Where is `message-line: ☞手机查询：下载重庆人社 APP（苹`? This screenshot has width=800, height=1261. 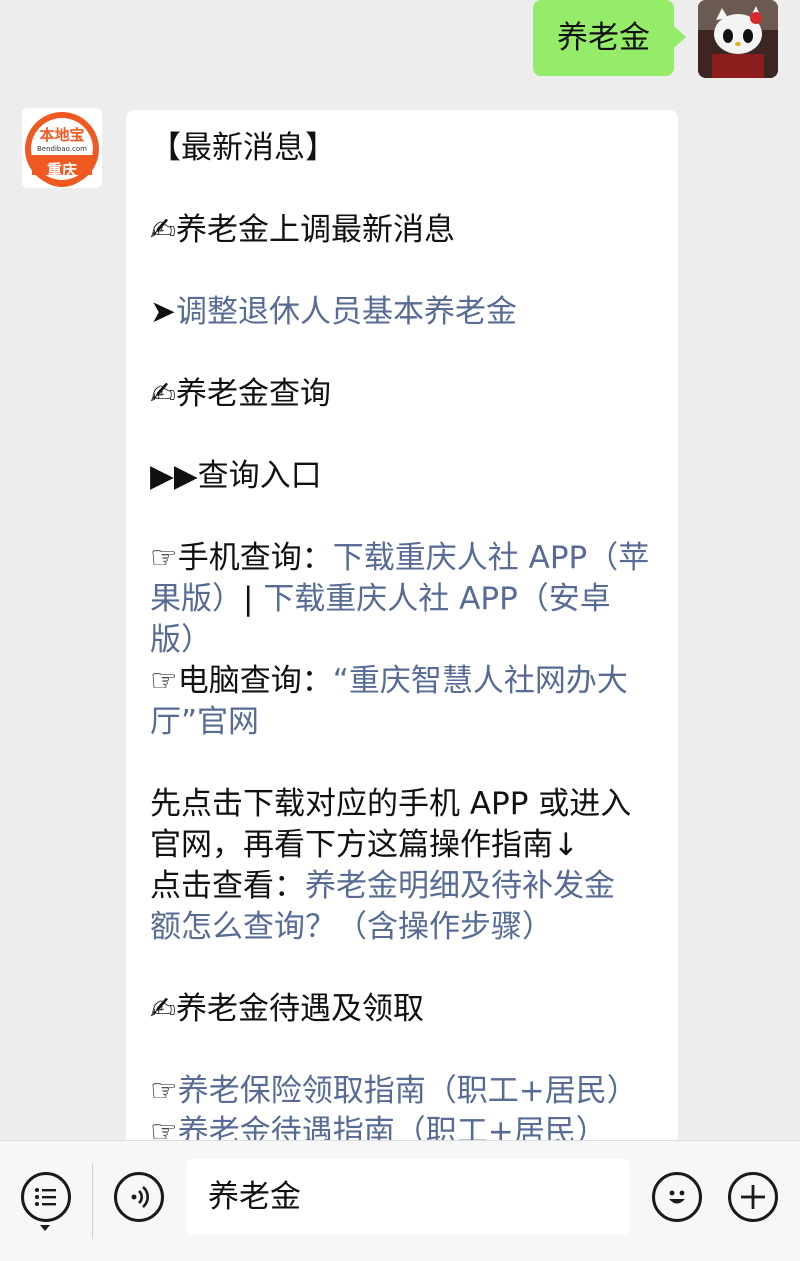 message-line: ☞手机查询：下载重庆人社 APP（苹 is located at coordinates (403, 558).